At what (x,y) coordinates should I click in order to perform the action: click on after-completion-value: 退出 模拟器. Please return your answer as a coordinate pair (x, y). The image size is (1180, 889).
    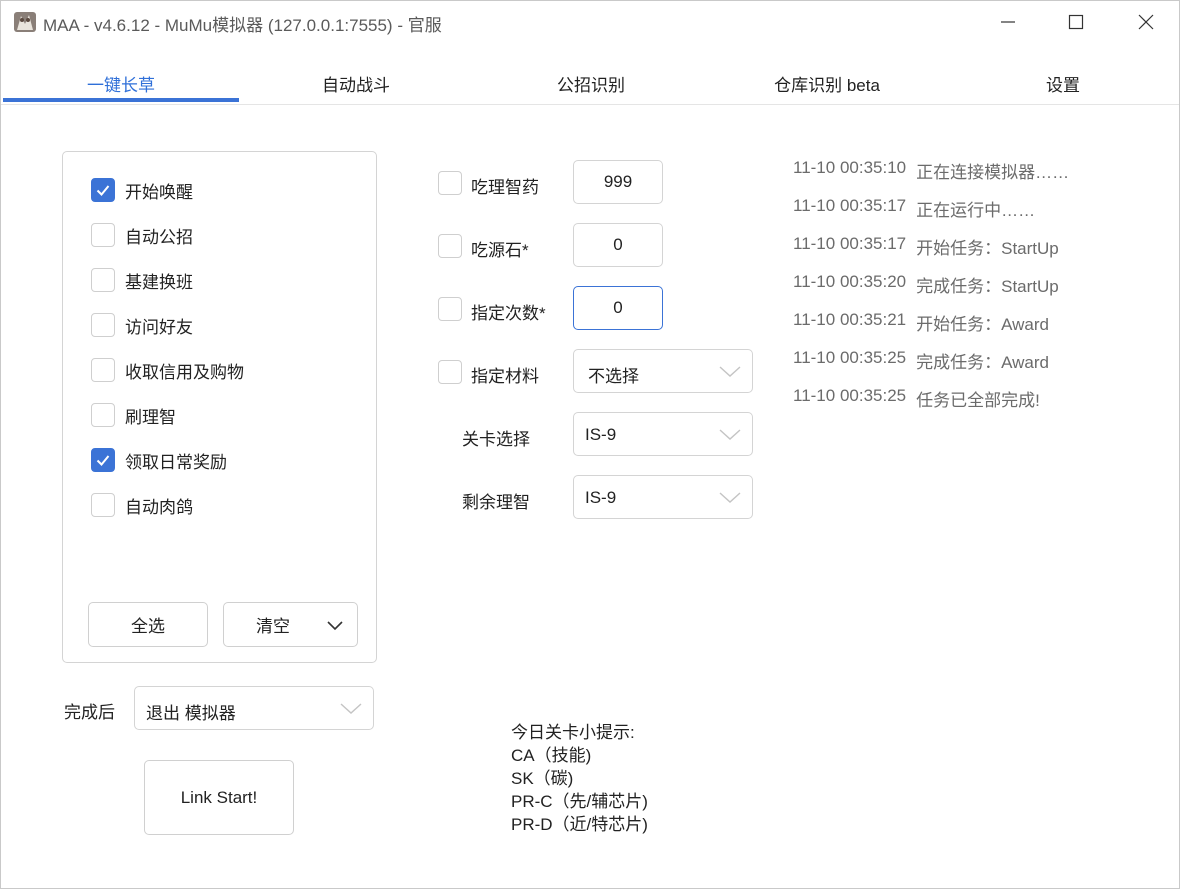
    Looking at the image, I should click on (191, 713).